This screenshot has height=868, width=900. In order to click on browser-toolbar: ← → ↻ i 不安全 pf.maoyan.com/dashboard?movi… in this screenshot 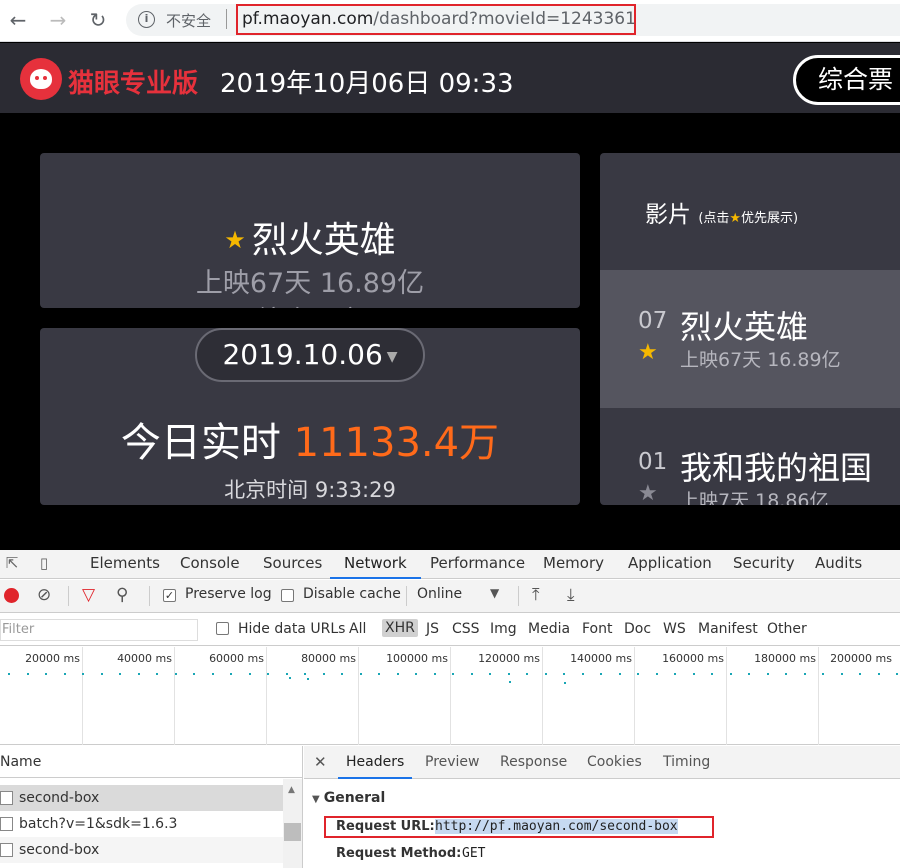, I will do `click(450, 21)`.